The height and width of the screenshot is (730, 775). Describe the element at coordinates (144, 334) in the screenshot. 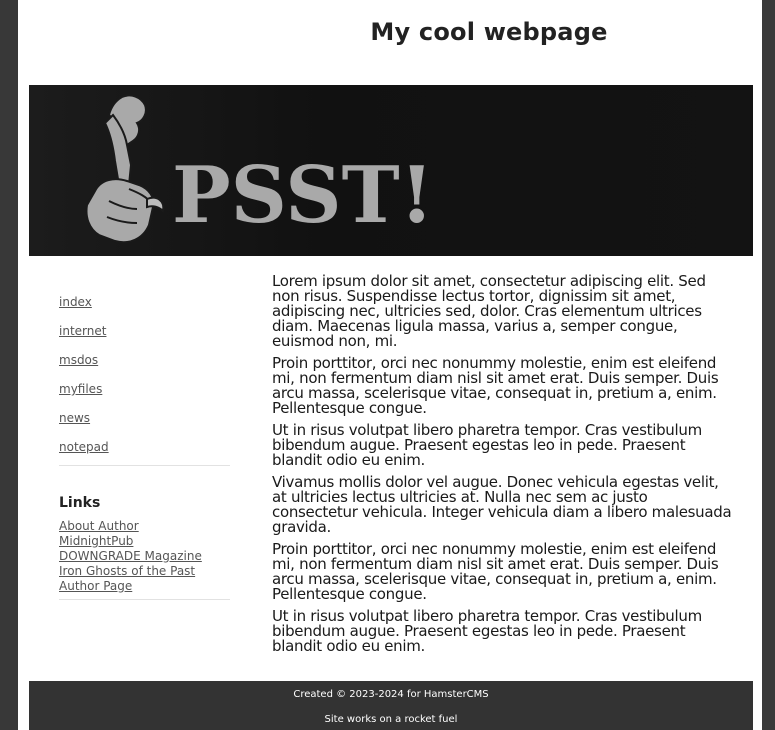

I see `sidebar-item-internet: internet` at that location.